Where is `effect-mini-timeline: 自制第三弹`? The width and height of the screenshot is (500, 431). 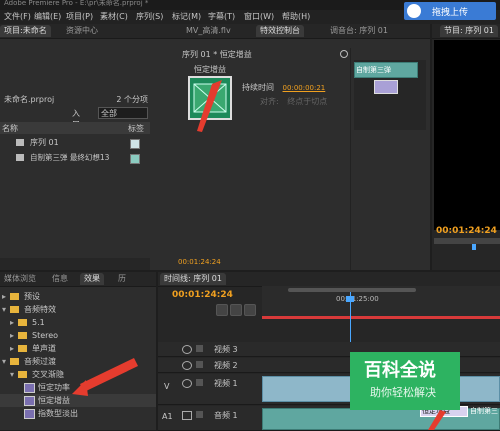 effect-mini-timeline: 自制第三弹 is located at coordinates (390, 95).